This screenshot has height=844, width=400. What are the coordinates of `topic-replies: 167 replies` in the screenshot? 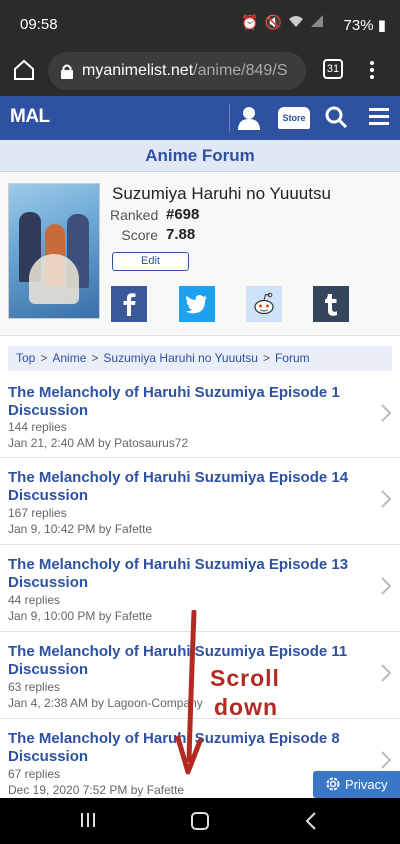 It's located at (37, 513).